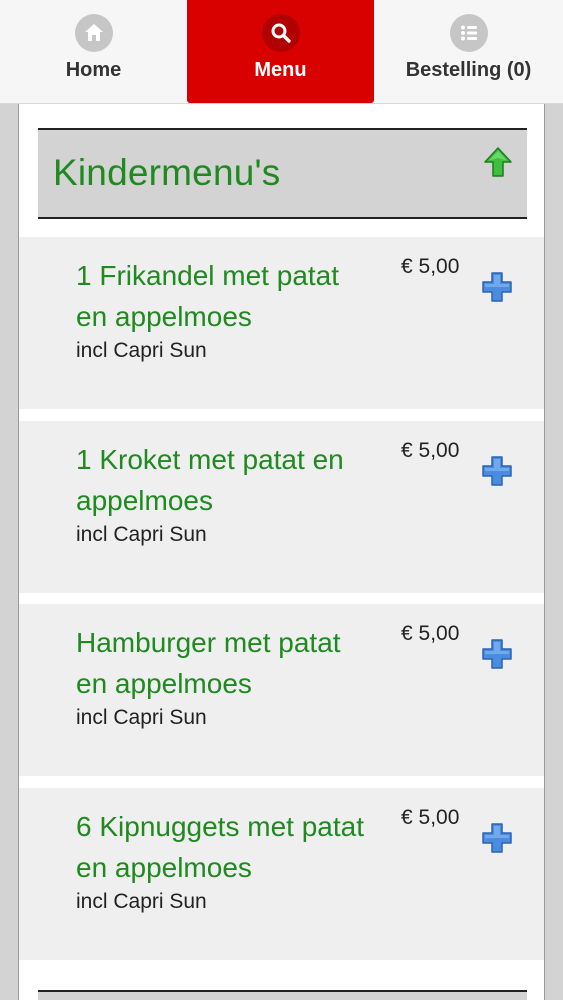 Image resolution: width=563 pixels, height=1000 pixels. What do you see at coordinates (208, 296) in the screenshot?
I see `item-name: 1 Frikandel met patat en appelmoes` at bounding box center [208, 296].